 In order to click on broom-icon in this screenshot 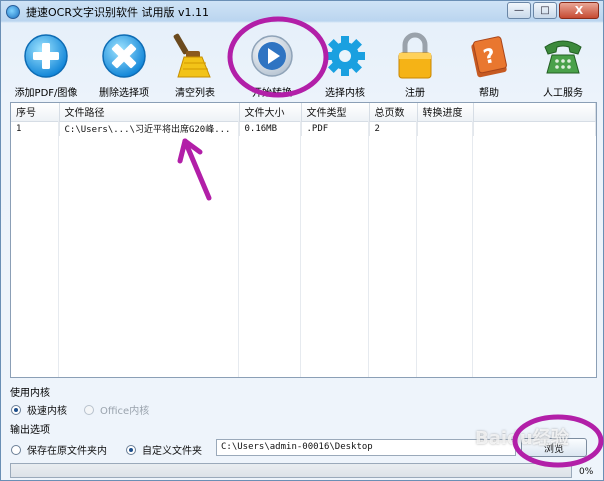, I will do `click(195, 56)`.